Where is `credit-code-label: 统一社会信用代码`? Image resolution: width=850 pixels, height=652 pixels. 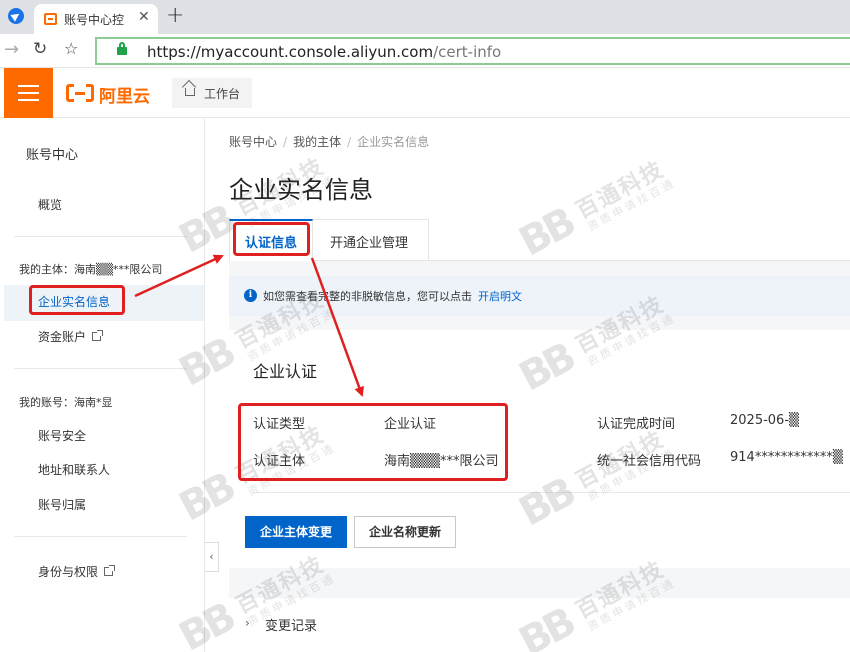
credit-code-label: 统一社会信用代码 is located at coordinates (649, 461).